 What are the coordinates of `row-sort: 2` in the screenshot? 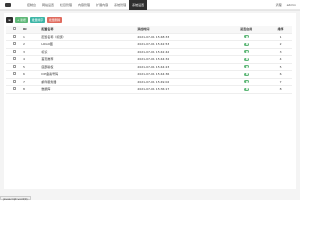 It's located at (280, 44).